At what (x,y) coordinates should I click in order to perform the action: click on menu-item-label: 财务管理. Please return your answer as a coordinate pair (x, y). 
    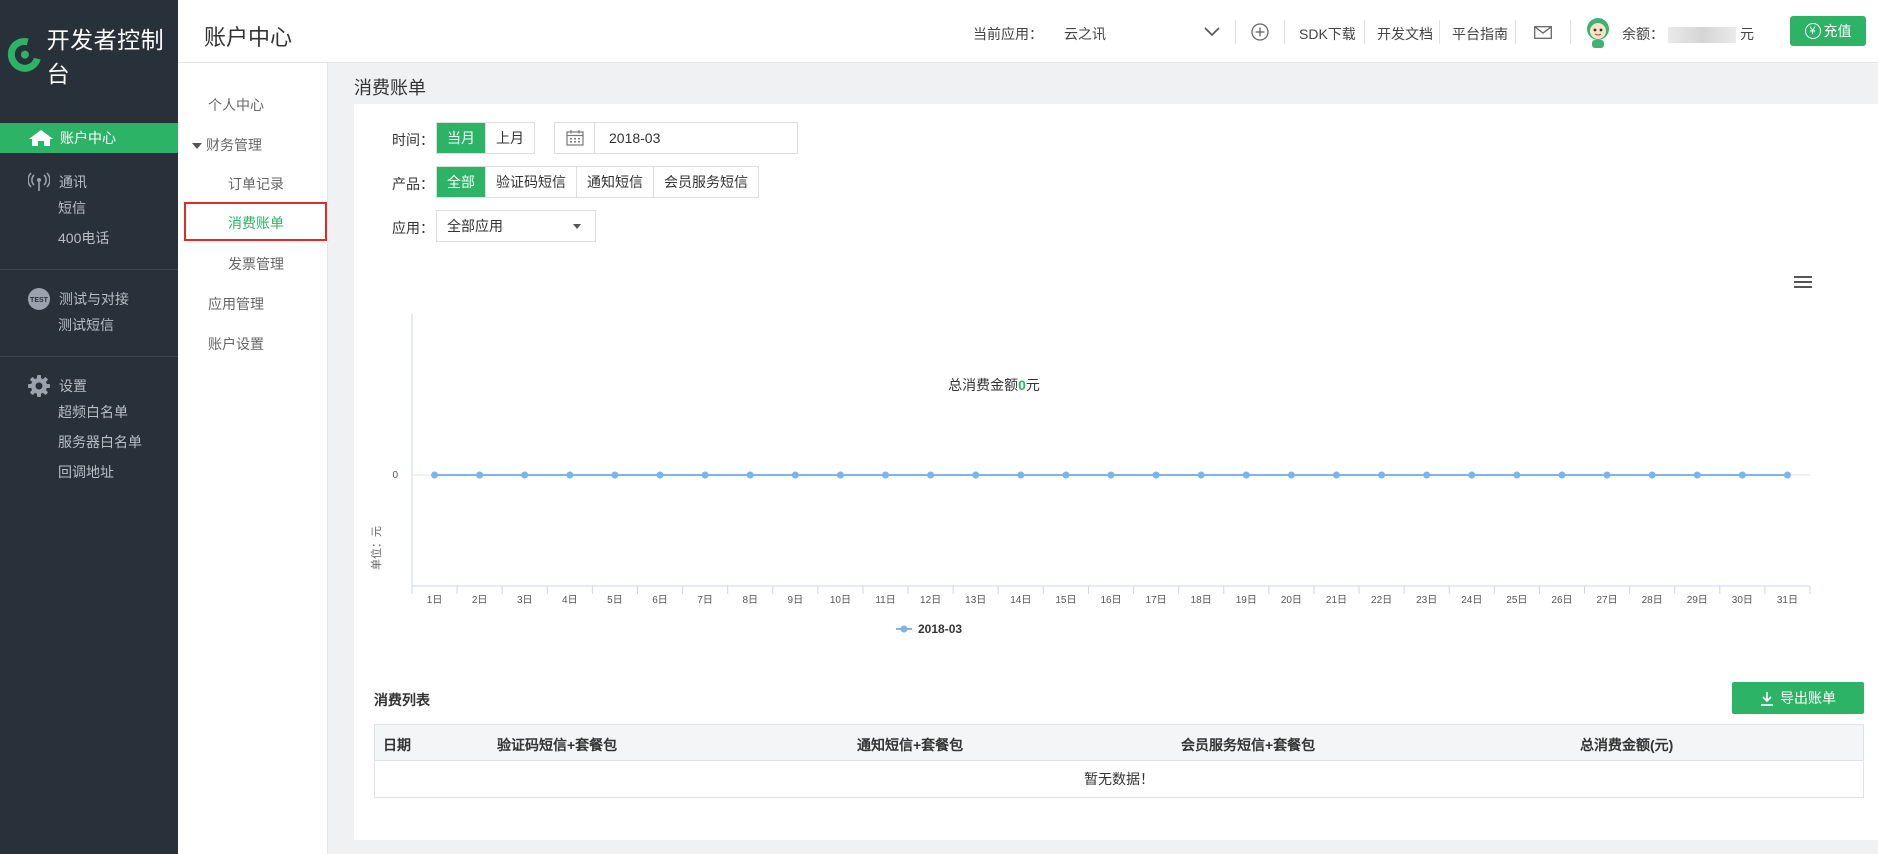
    Looking at the image, I should click on (234, 145).